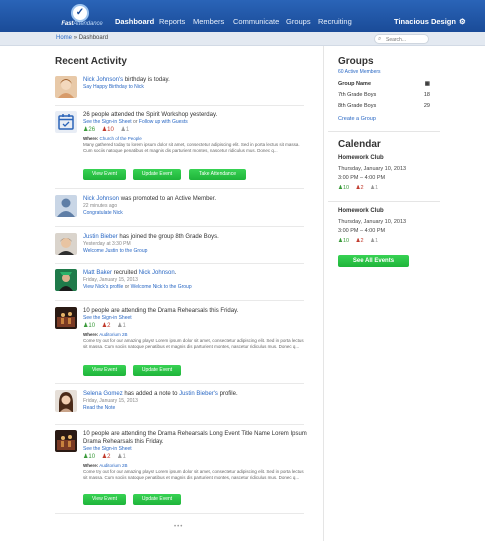  I want to click on member-link: Justin Bieber's, so click(198, 394).